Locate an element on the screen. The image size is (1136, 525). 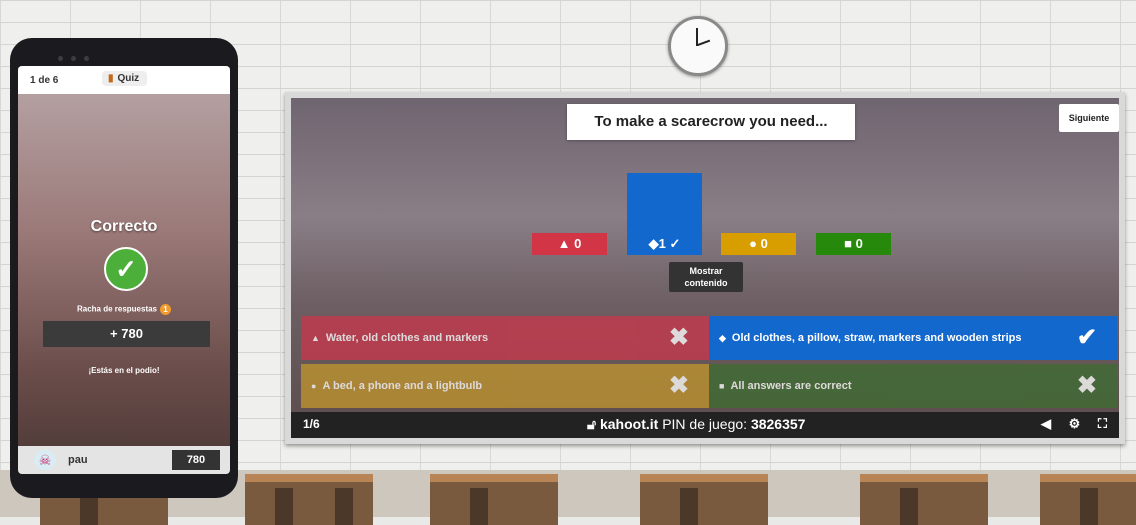
result-bar-2: ◆1 ✓ is located at coordinates (664, 176).